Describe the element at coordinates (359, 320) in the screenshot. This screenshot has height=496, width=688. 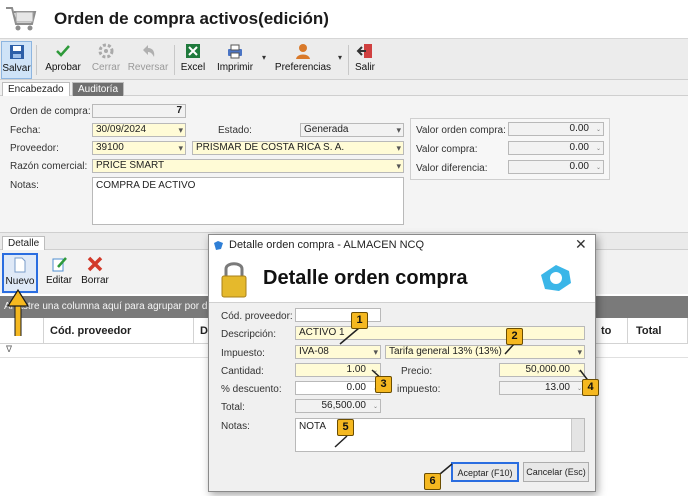
I see `callout-1: 1` at that location.